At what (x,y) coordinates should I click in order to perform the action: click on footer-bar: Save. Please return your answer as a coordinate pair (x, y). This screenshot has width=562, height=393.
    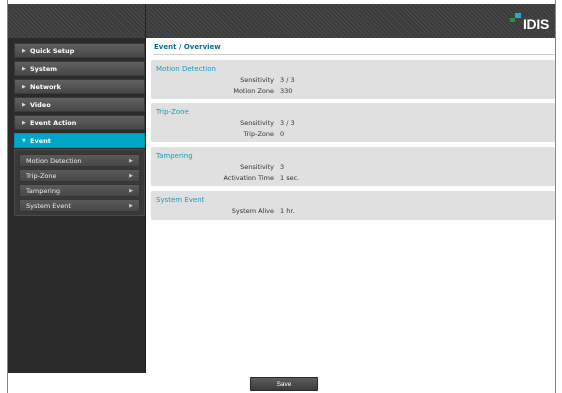
    Looking at the image, I should click on (281, 383).